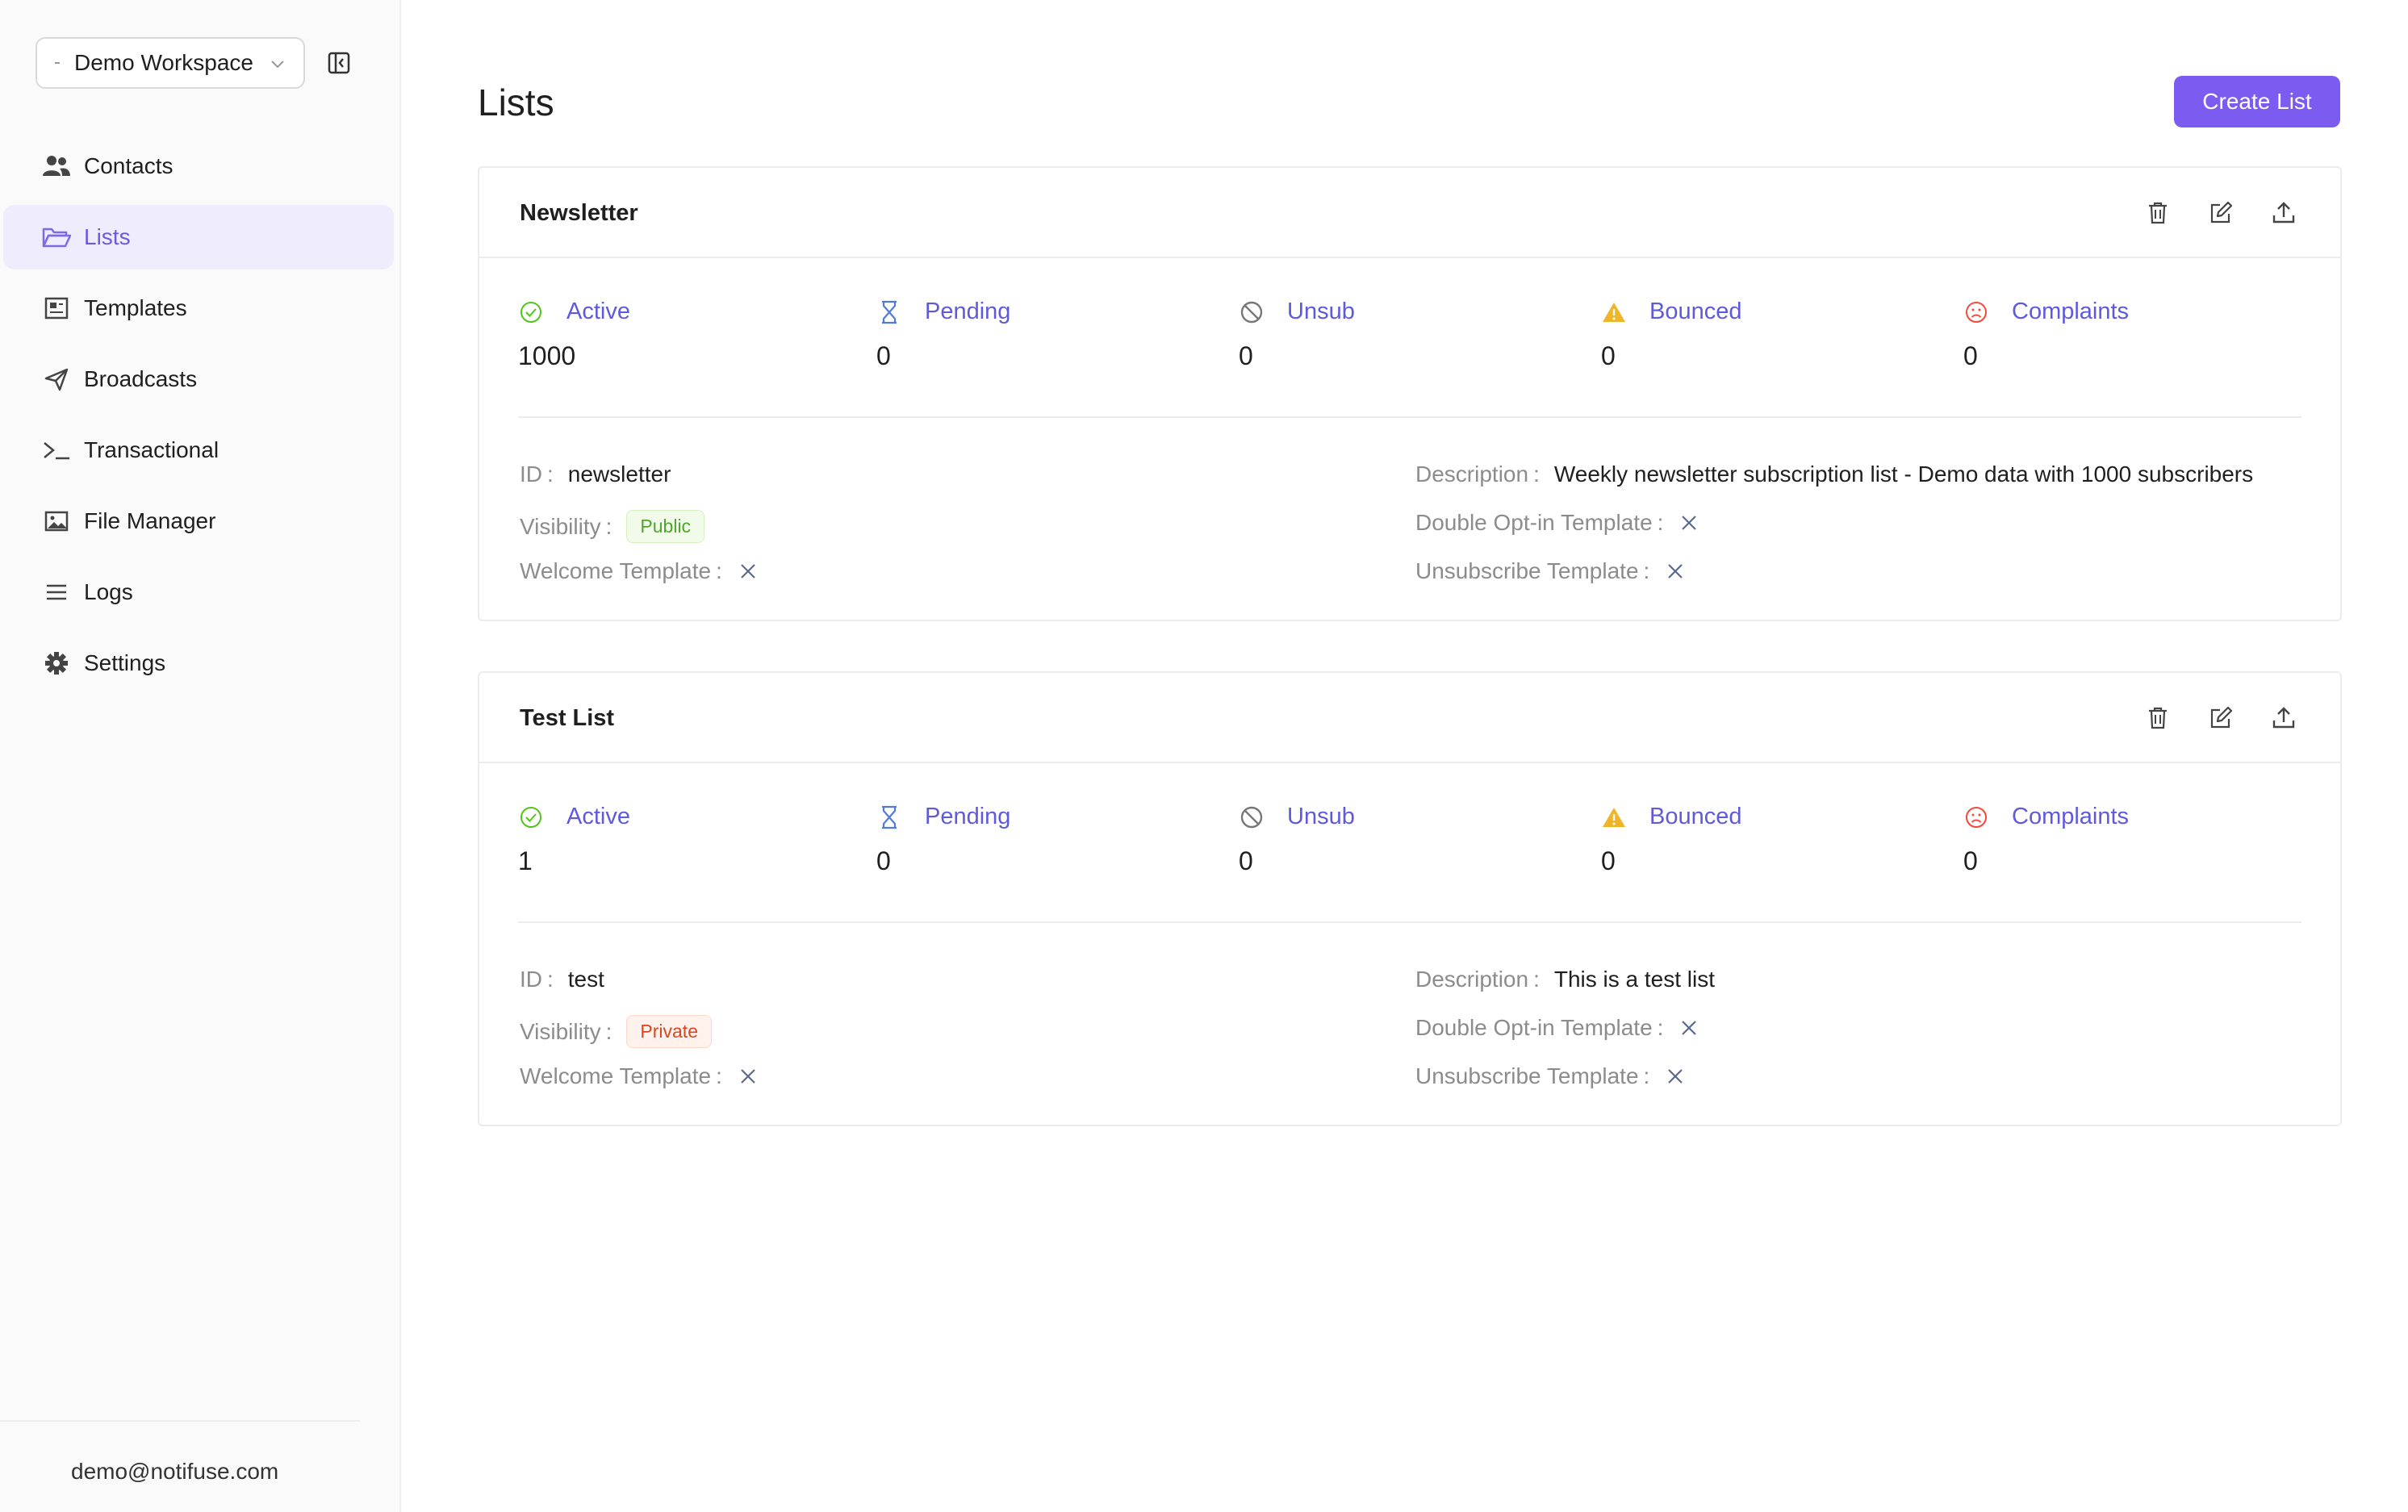 The height and width of the screenshot is (1512, 2408). What do you see at coordinates (2257, 101) in the screenshot?
I see `create-list-button: Create List` at bounding box center [2257, 101].